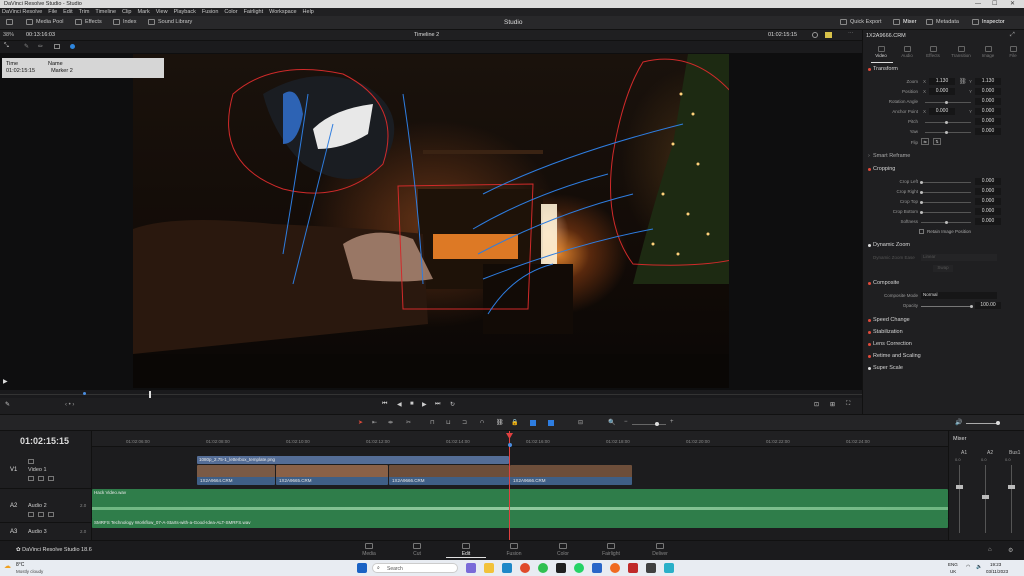  What do you see at coordinates (988, 52) in the screenshot?
I see `tab-image: Image` at bounding box center [988, 52].